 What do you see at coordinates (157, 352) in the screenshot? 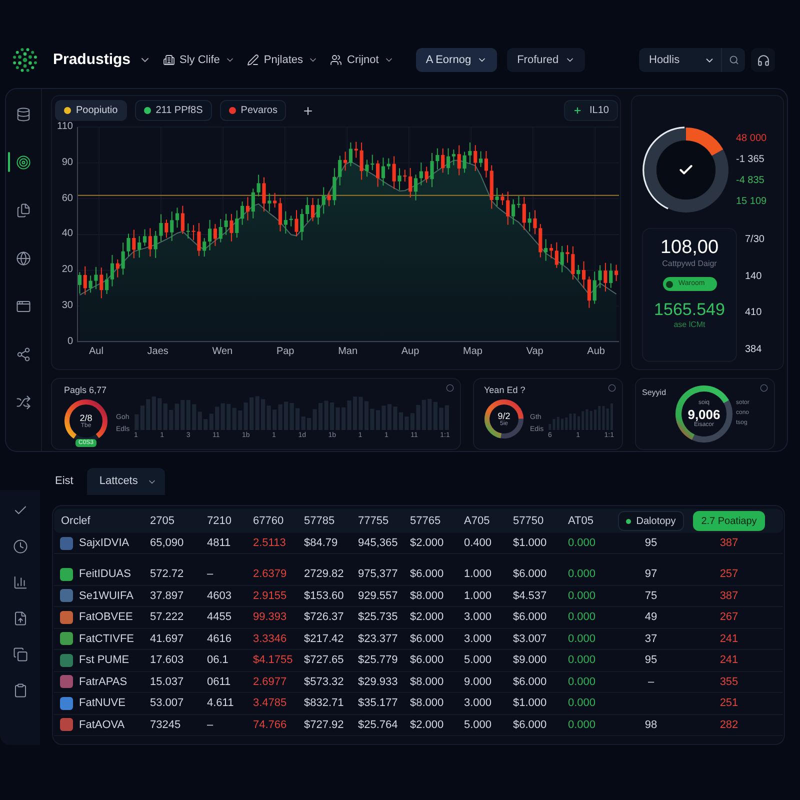
I see `axis-label: Jaes` at bounding box center [157, 352].